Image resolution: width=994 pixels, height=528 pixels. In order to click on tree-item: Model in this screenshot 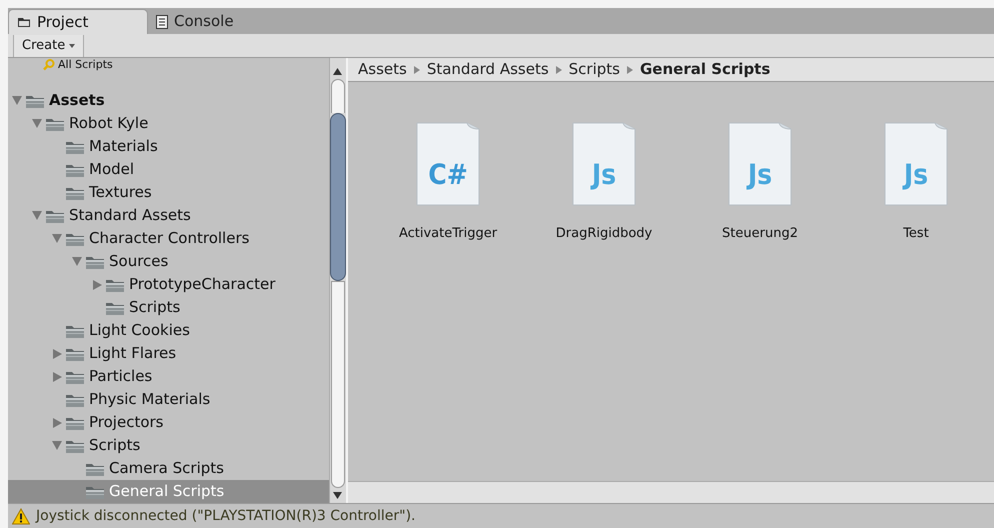, I will do `click(168, 169)`.